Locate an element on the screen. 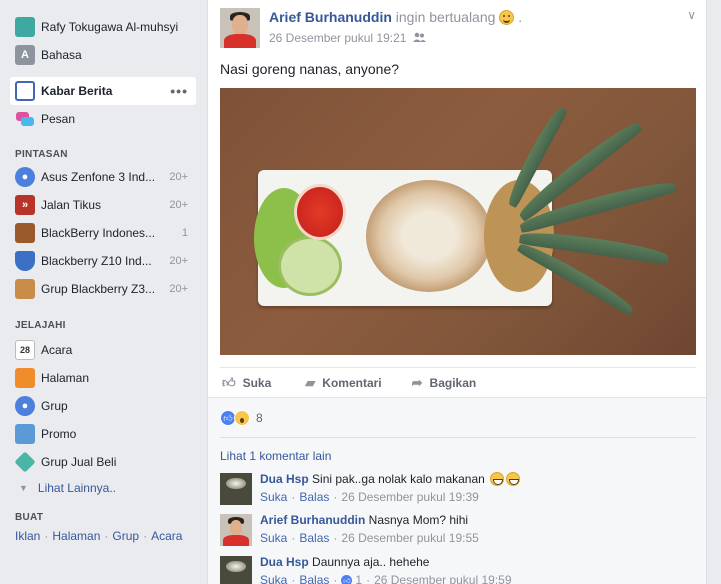  activity-text: ingin bertualang is located at coordinates (445, 17).